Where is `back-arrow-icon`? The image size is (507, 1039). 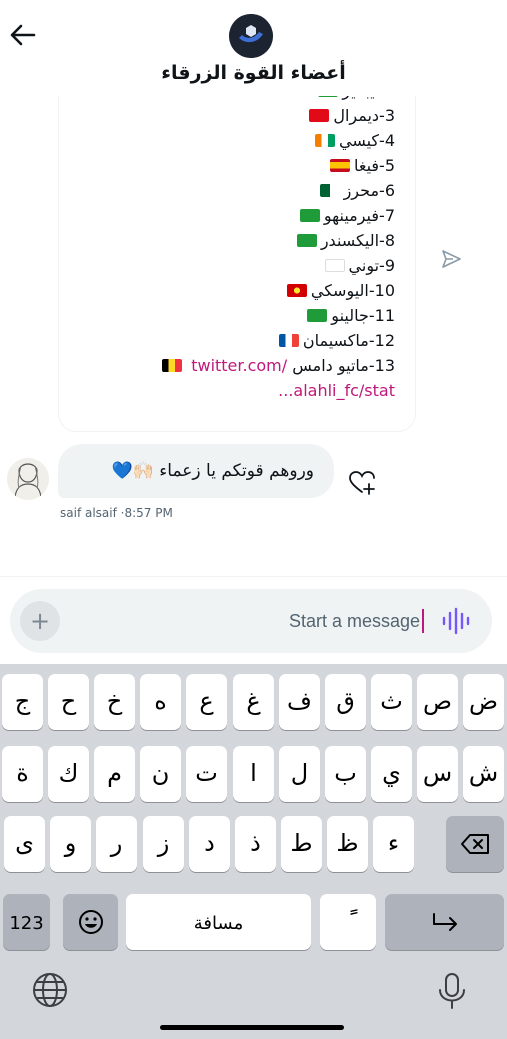
back-arrow-icon is located at coordinates (23, 35).